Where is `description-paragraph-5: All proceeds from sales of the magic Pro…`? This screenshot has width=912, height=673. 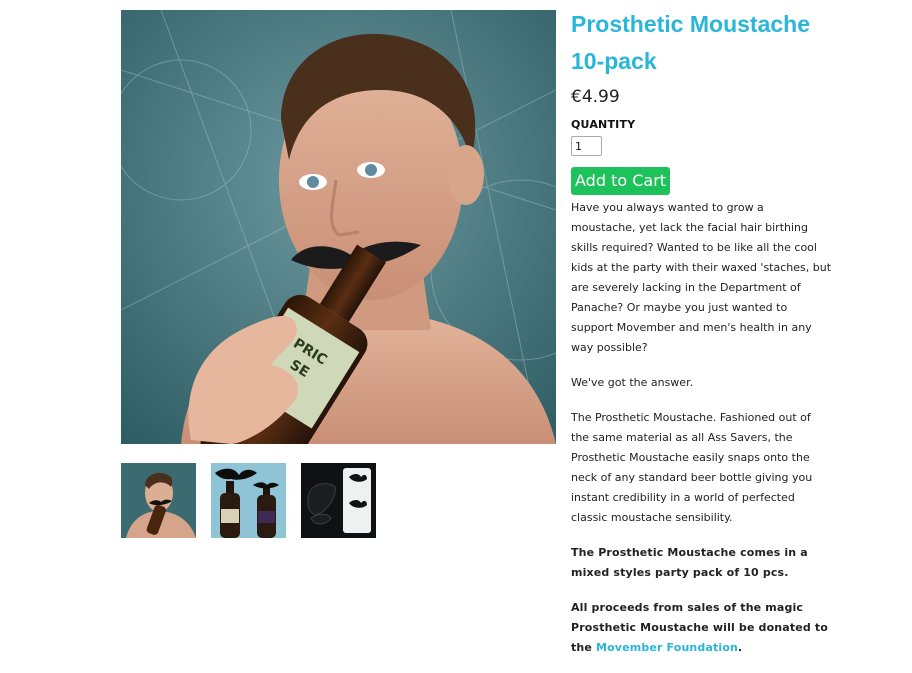 description-paragraph-5: All proceeds from sales of the magic Pro… is located at coordinates (701, 628).